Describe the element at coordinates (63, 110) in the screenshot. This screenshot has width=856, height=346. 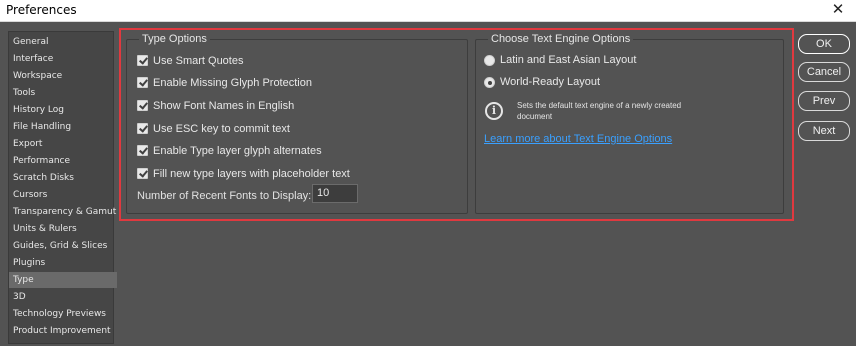
I see `sidebar-item-history-log: History Log` at that location.